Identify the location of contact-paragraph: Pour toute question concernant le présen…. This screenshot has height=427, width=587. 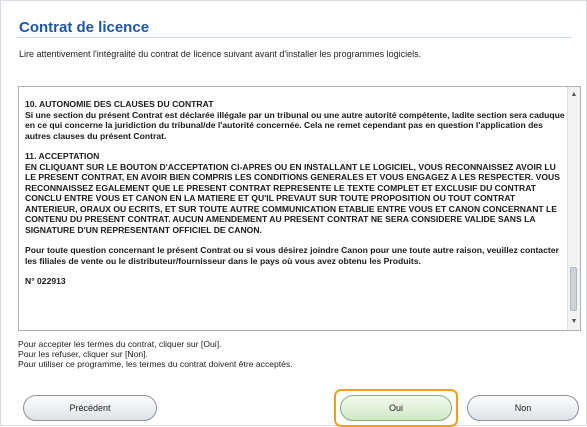
(292, 255).